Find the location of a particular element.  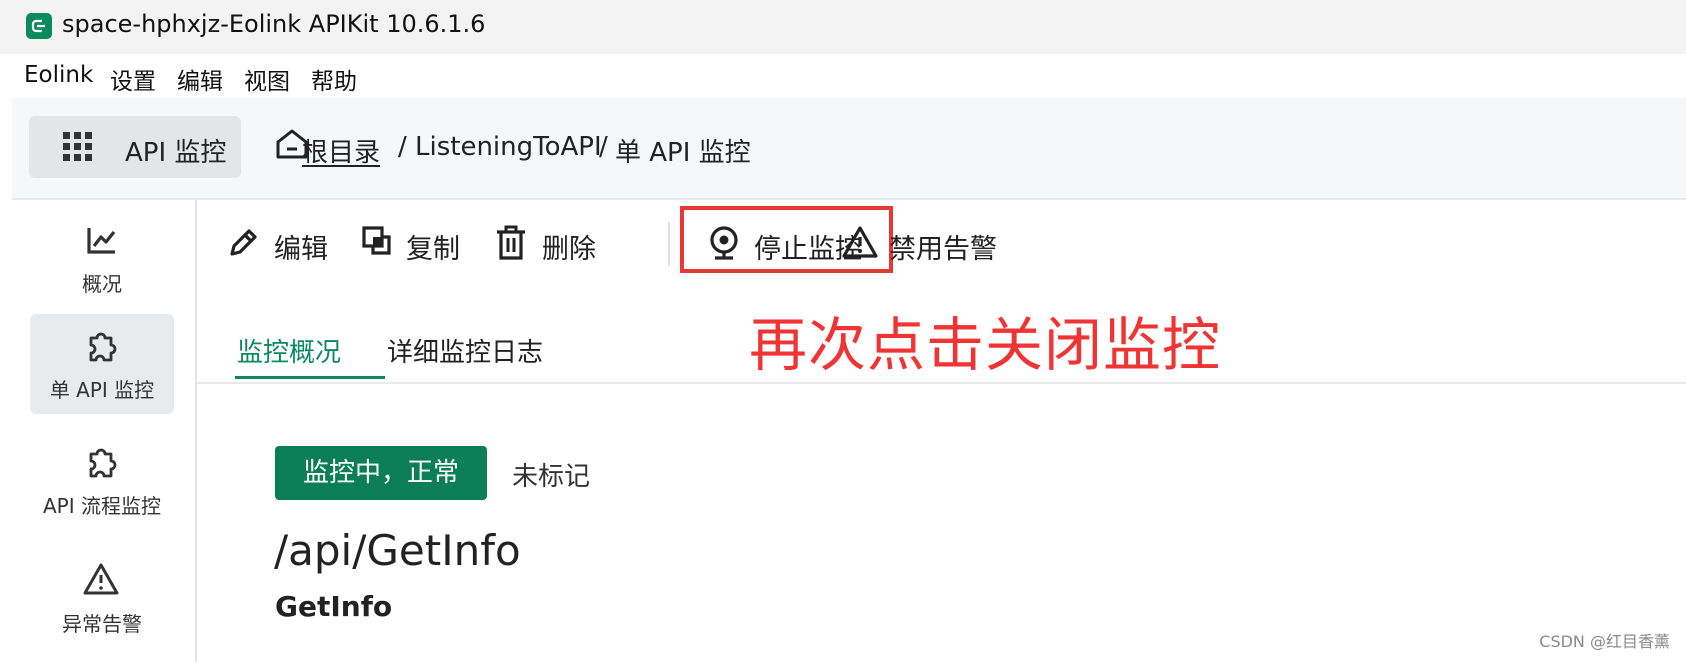

grid-icon is located at coordinates (77, 146).